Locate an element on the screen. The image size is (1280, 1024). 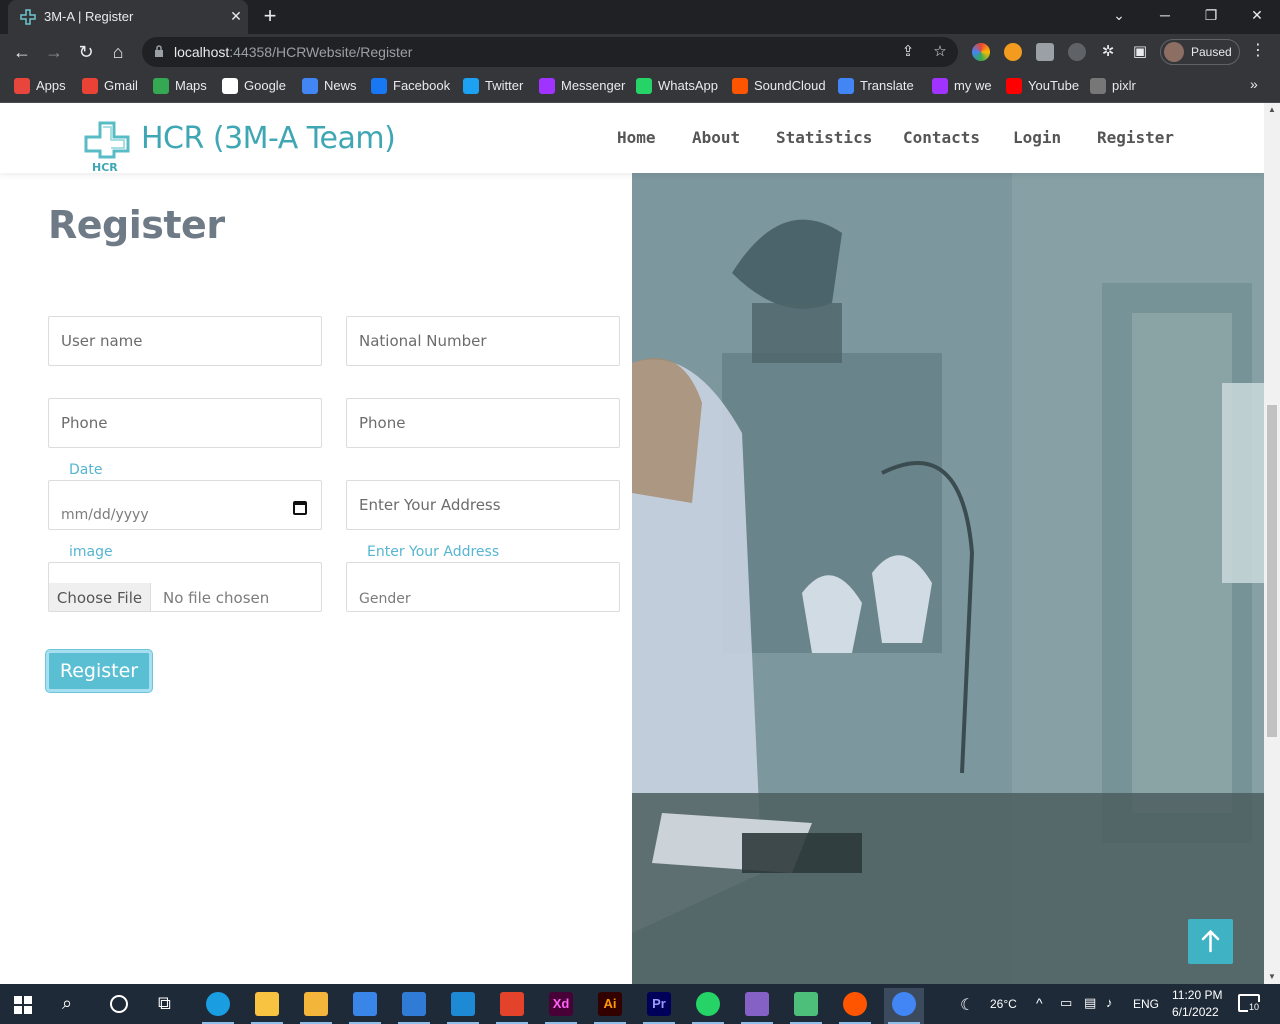
date-input: mm/dd/yyyy is located at coordinates (185, 505).